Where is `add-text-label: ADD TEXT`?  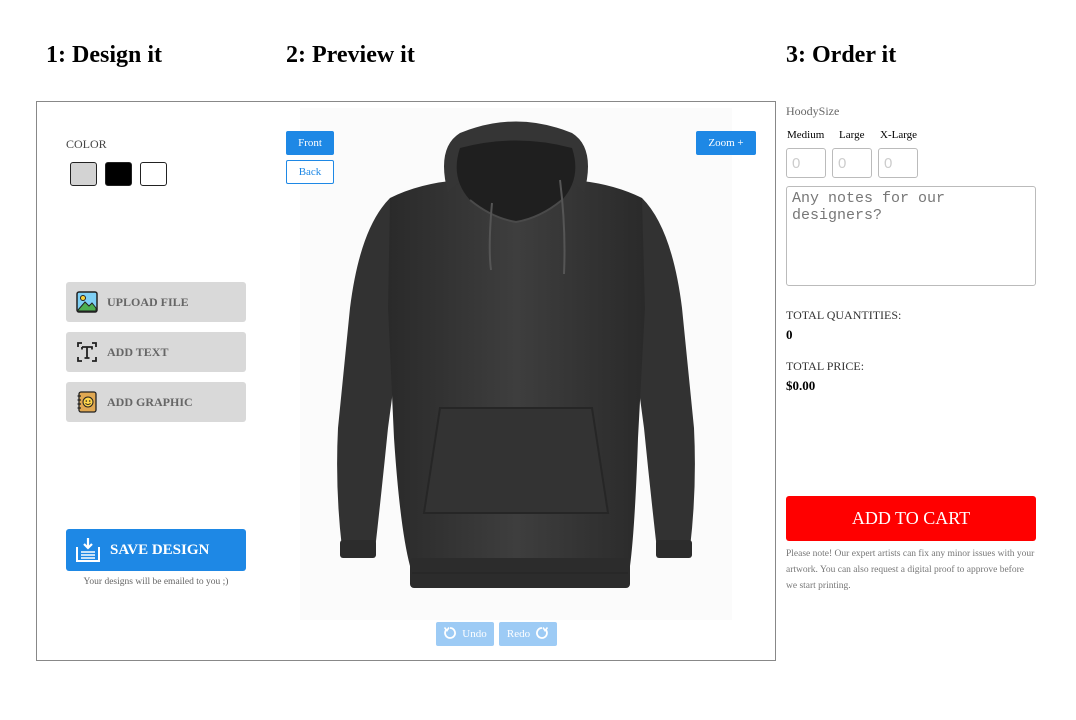 add-text-label: ADD TEXT is located at coordinates (138, 351).